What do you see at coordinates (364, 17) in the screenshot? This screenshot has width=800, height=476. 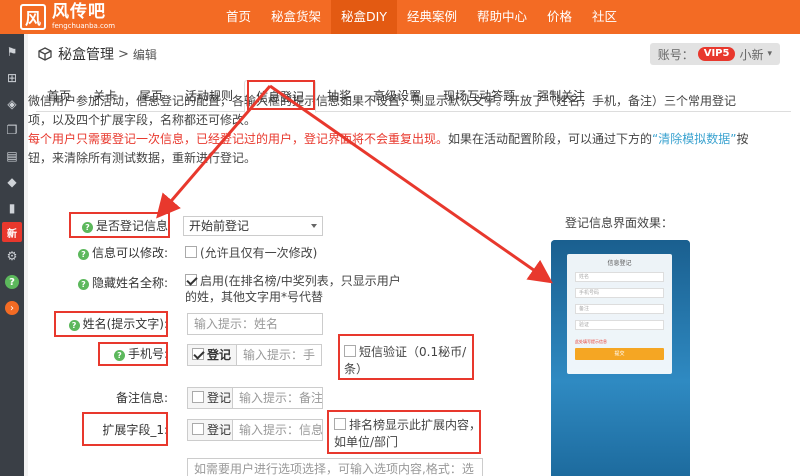 I see `nav-diy: 秘盒DIY` at bounding box center [364, 17].